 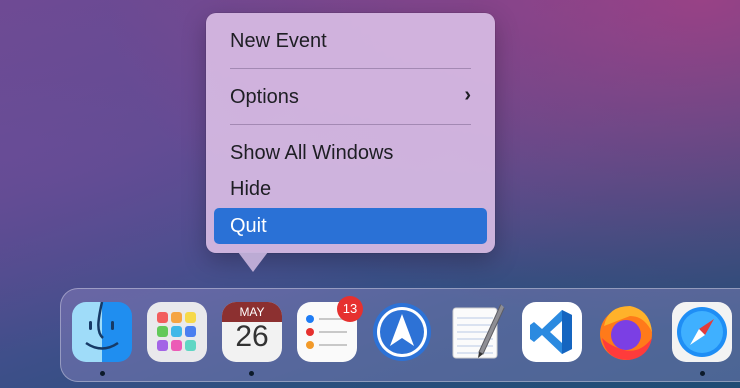 I want to click on notification-badge: 13, so click(x=350, y=309).